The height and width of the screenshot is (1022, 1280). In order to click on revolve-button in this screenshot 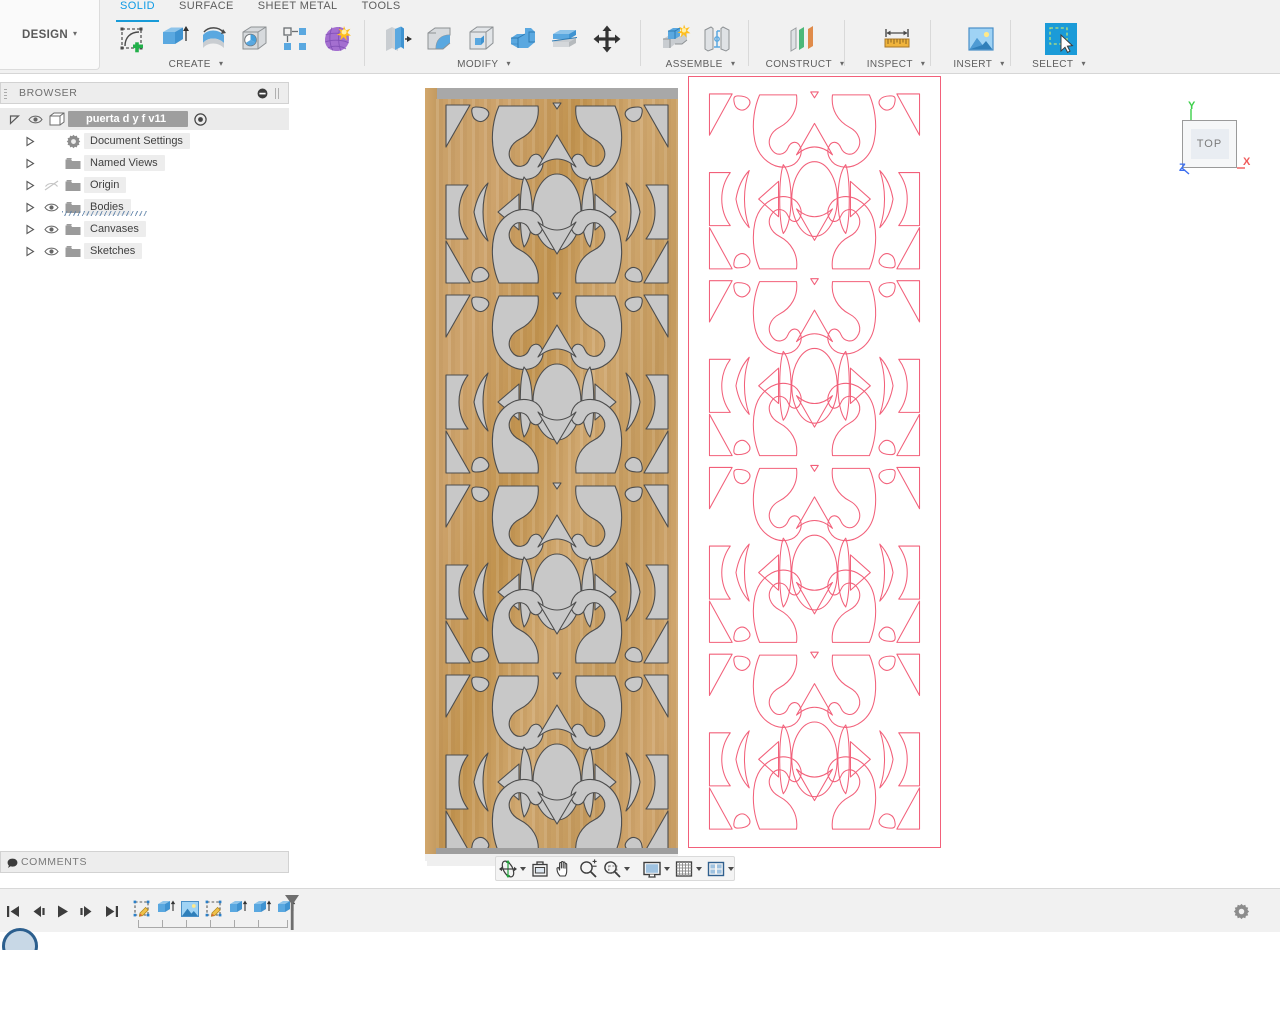, I will do `click(213, 39)`.